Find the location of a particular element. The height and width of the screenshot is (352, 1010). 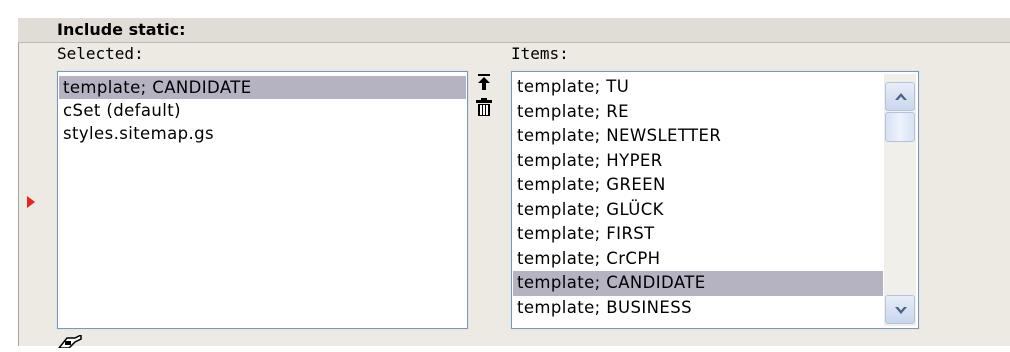

required-marker-icon is located at coordinates (31, 202).